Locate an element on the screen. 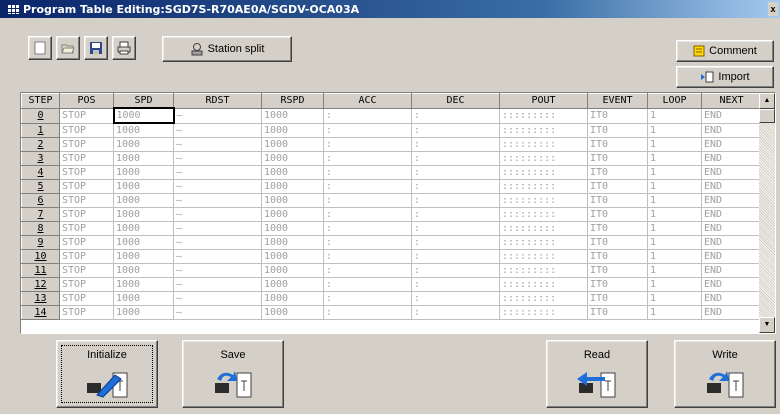  scroll-thumb is located at coordinates (767, 116).